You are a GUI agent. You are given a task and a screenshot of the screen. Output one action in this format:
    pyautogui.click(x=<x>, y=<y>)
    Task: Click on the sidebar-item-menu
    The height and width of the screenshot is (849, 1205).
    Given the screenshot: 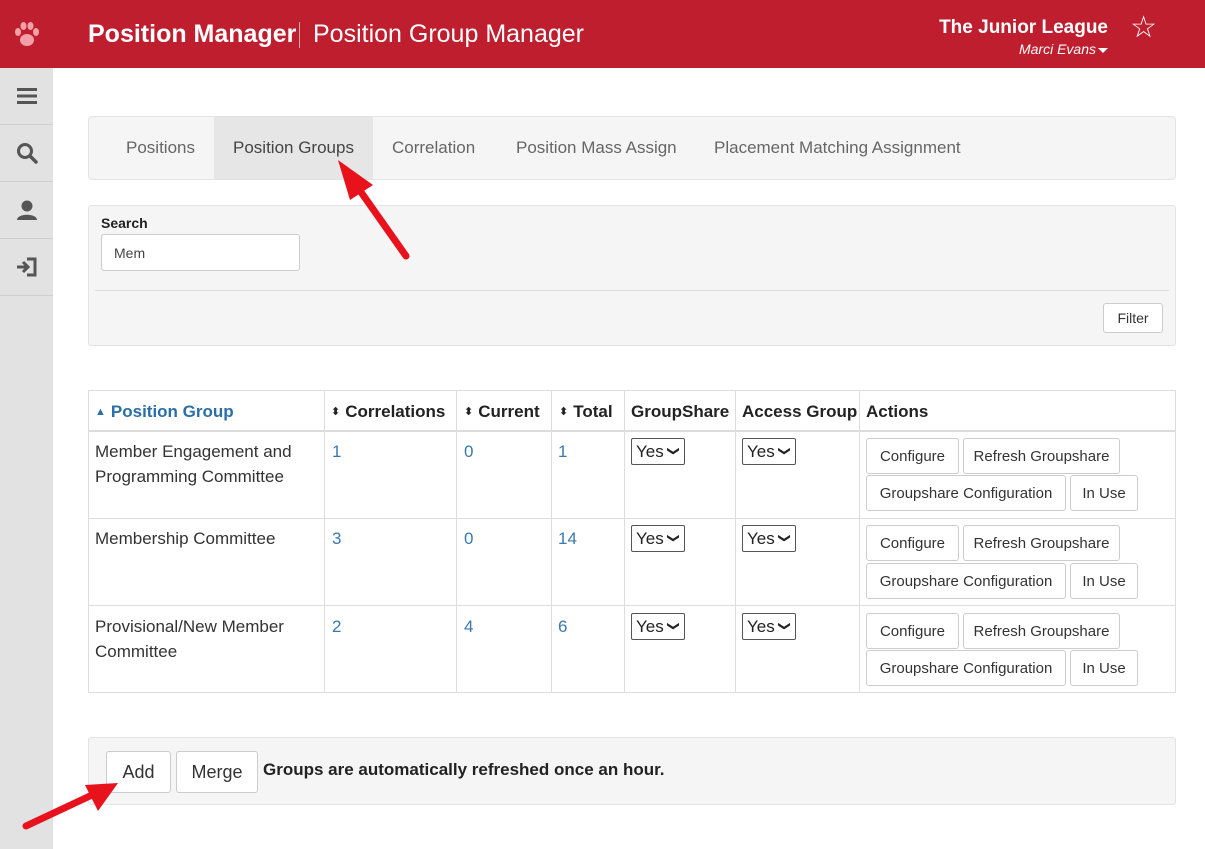 What is the action you would take?
    pyautogui.click(x=26, y=96)
    